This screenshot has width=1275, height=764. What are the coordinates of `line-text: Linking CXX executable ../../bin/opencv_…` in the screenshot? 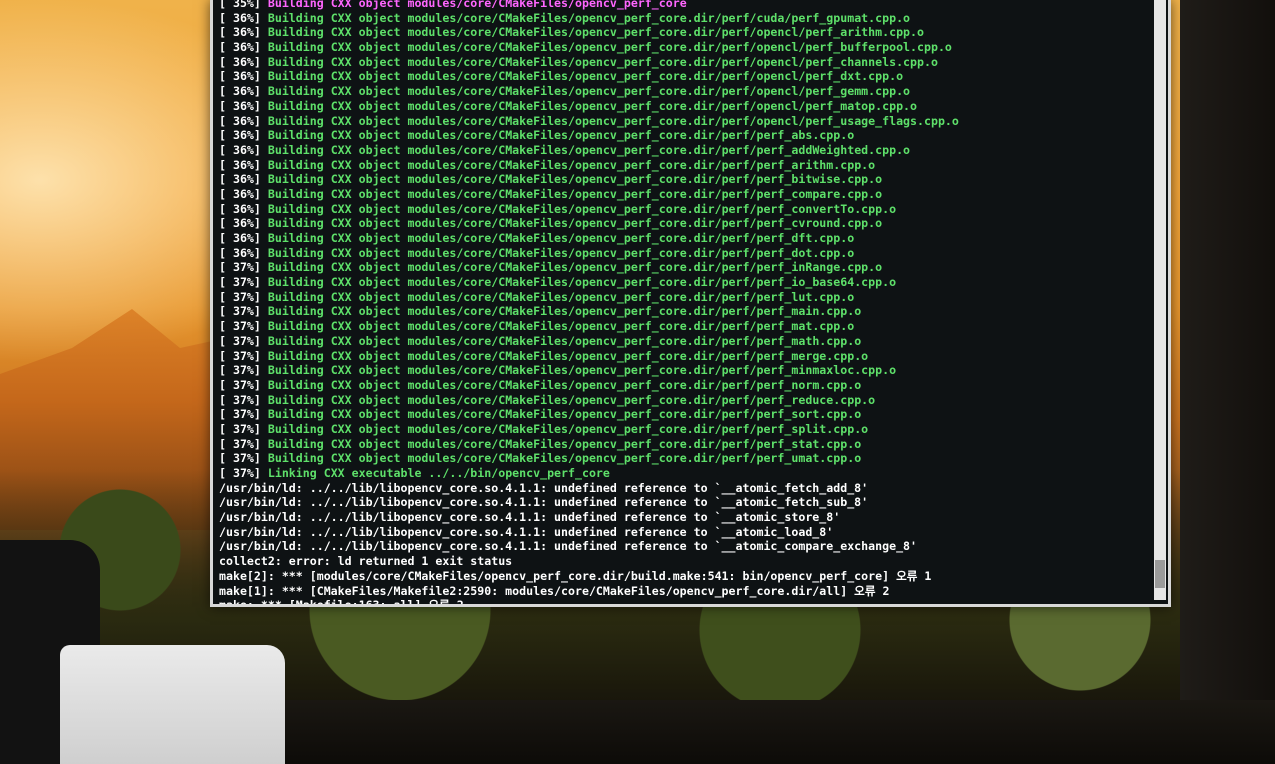 It's located at (435, 473).